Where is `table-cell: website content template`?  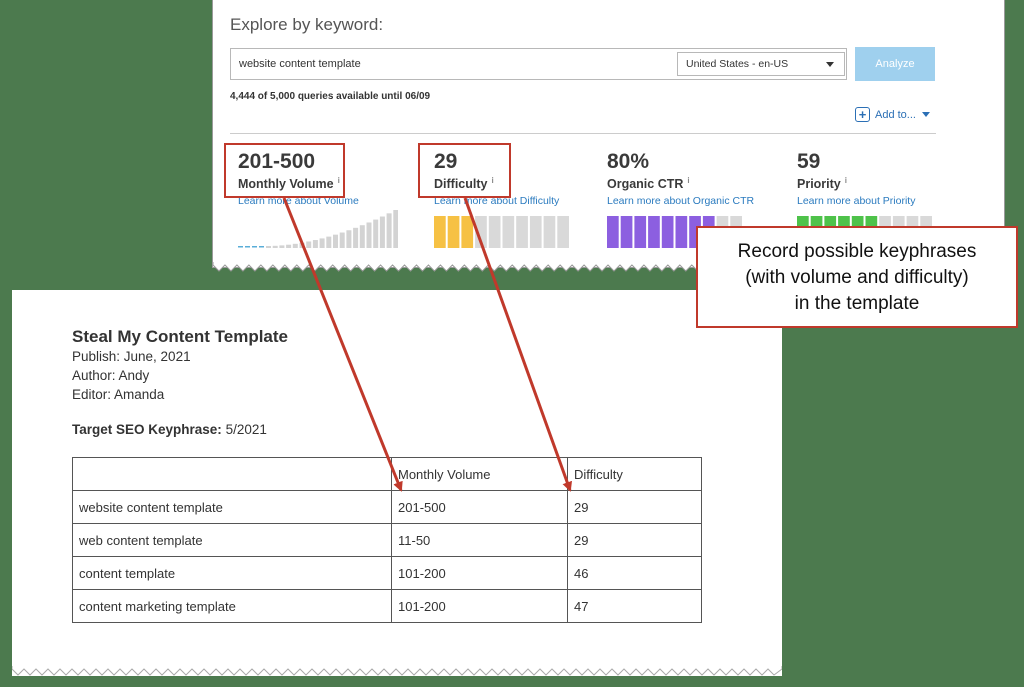 table-cell: website content template is located at coordinates (232, 507).